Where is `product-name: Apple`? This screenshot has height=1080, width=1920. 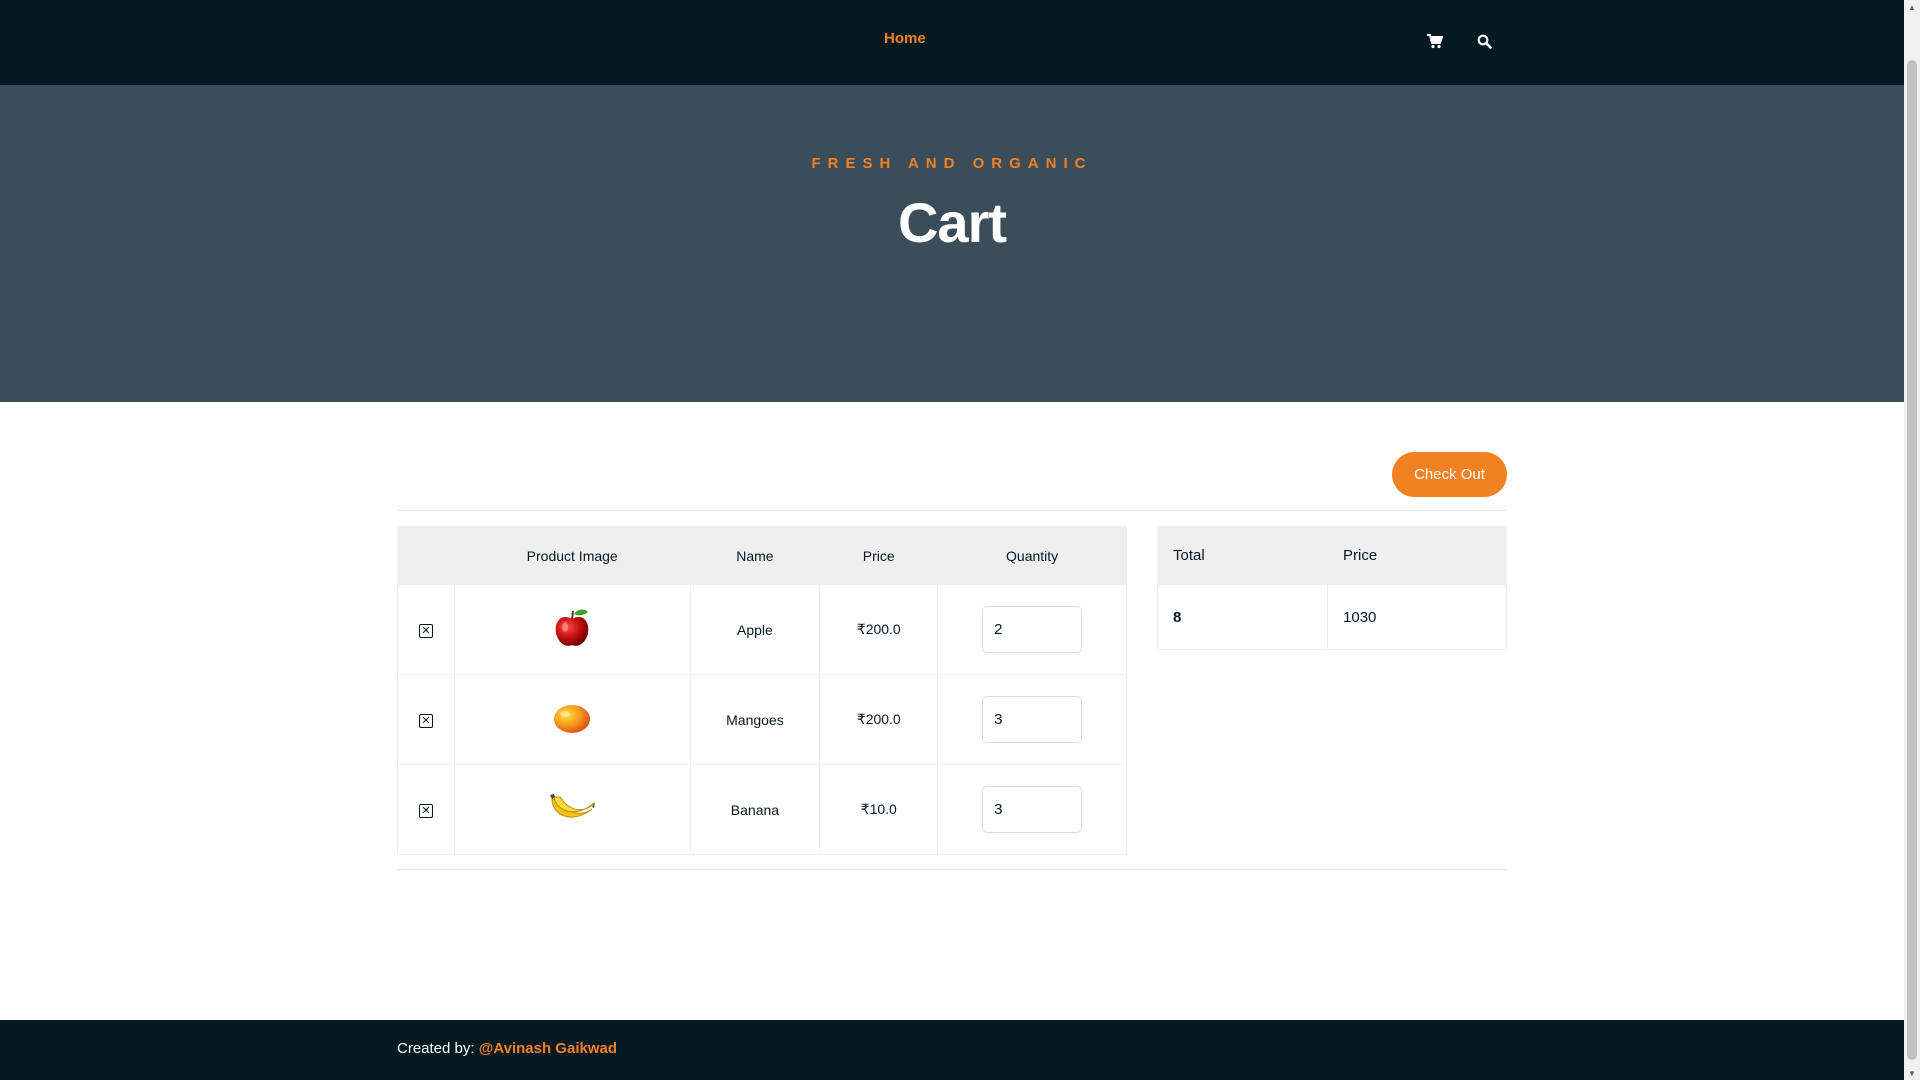
product-name: Apple is located at coordinates (755, 629).